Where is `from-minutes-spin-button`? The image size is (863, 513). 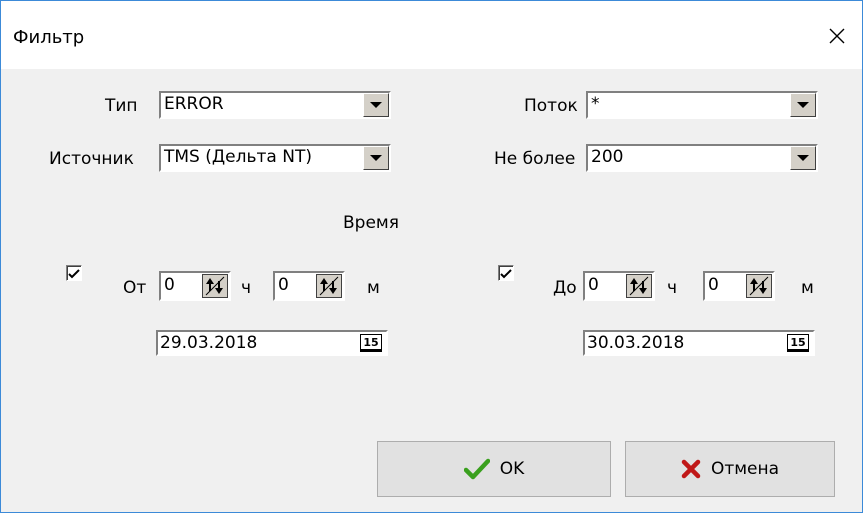 from-minutes-spin-button is located at coordinates (329, 286).